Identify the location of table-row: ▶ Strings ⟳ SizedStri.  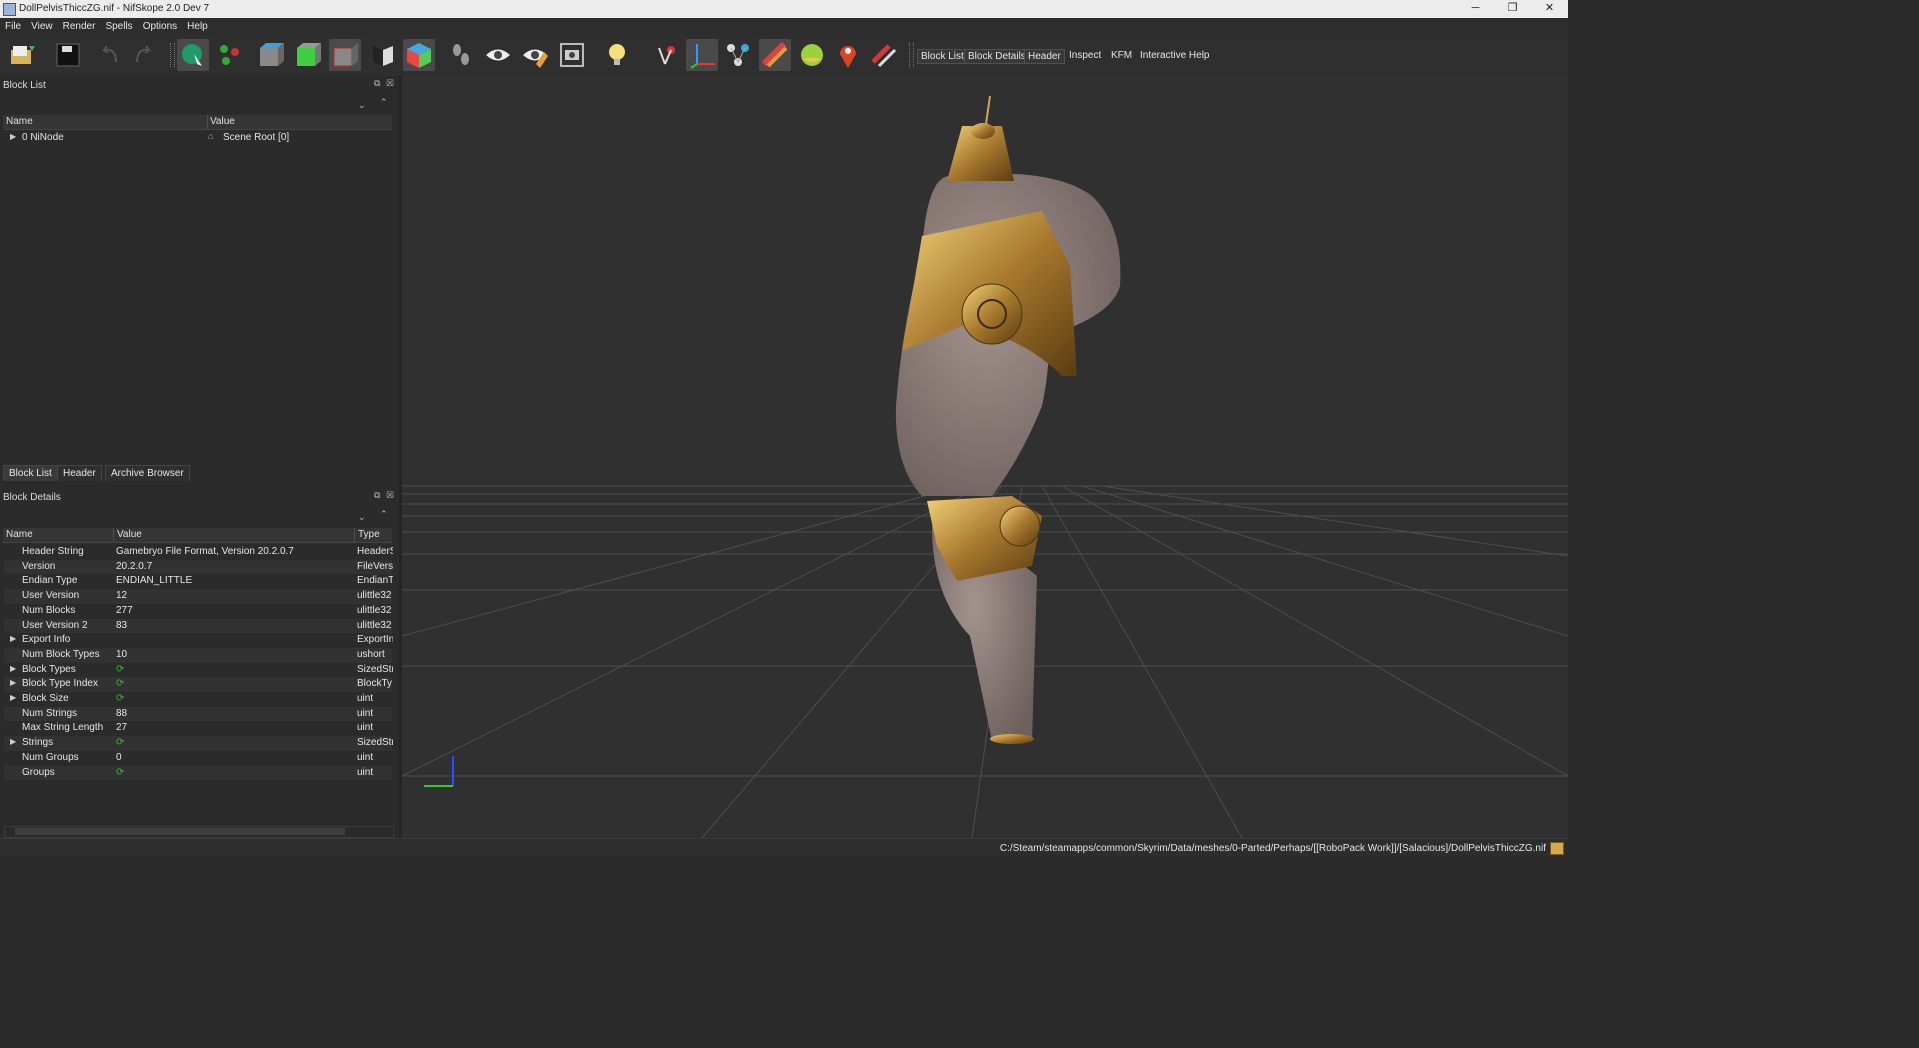
(198, 743).